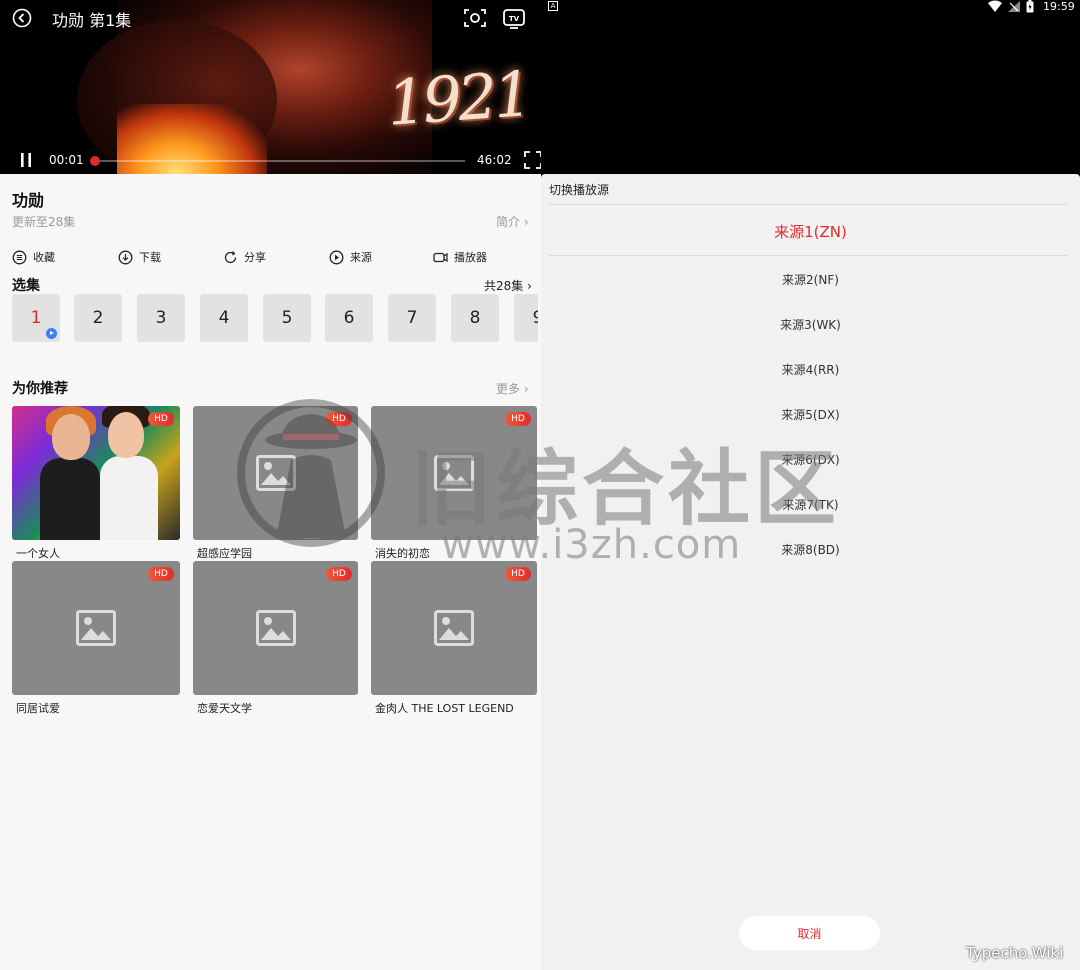  What do you see at coordinates (44, 257) in the screenshot?
I see `favorite-label: 收藏` at bounding box center [44, 257].